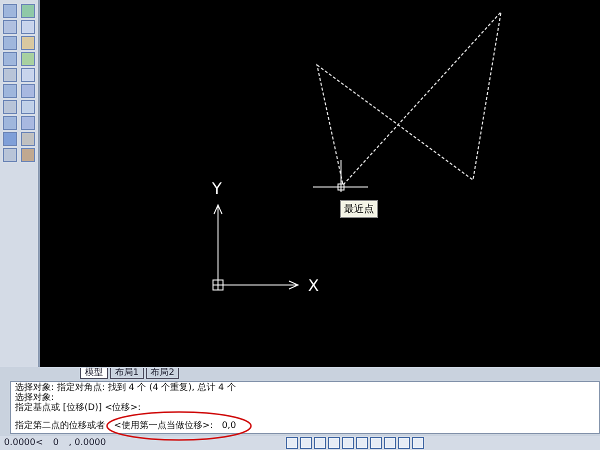  What do you see at coordinates (125, 425) in the screenshot?
I see `command-line: 指定第二点的位移或者 <使用第一点当做位移>: 0,0` at bounding box center [125, 425].